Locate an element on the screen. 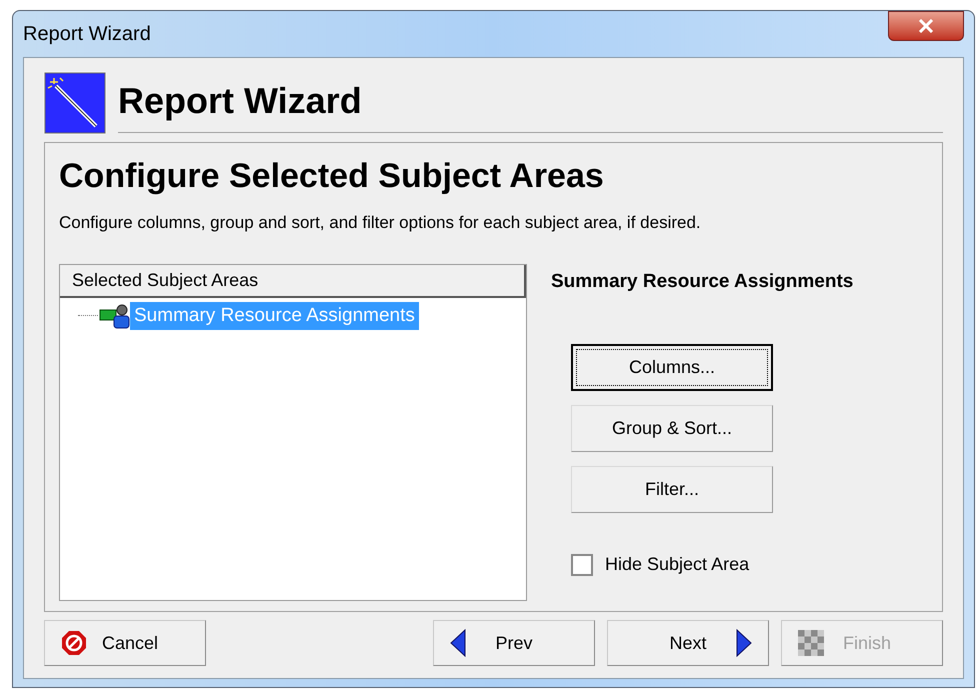  list-header: Selected Subject Areas is located at coordinates (293, 281).